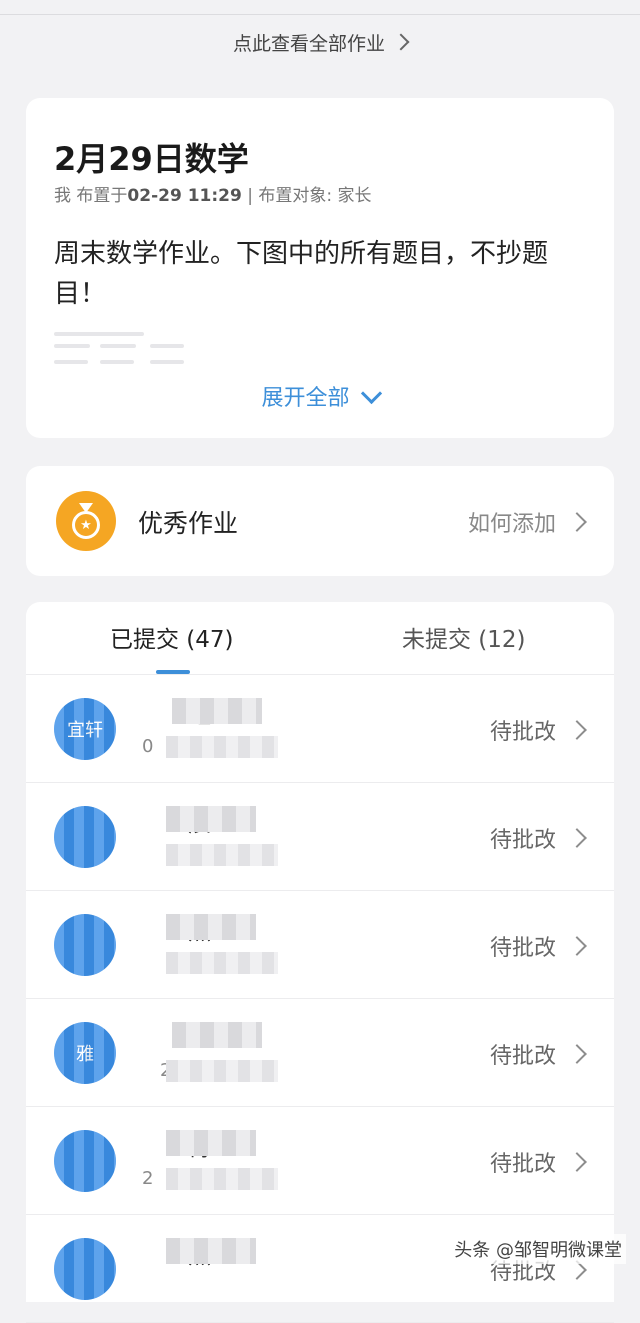  What do you see at coordinates (184, 196) in the screenshot?
I see `meta-time: 02-29 11:29` at bounding box center [184, 196].